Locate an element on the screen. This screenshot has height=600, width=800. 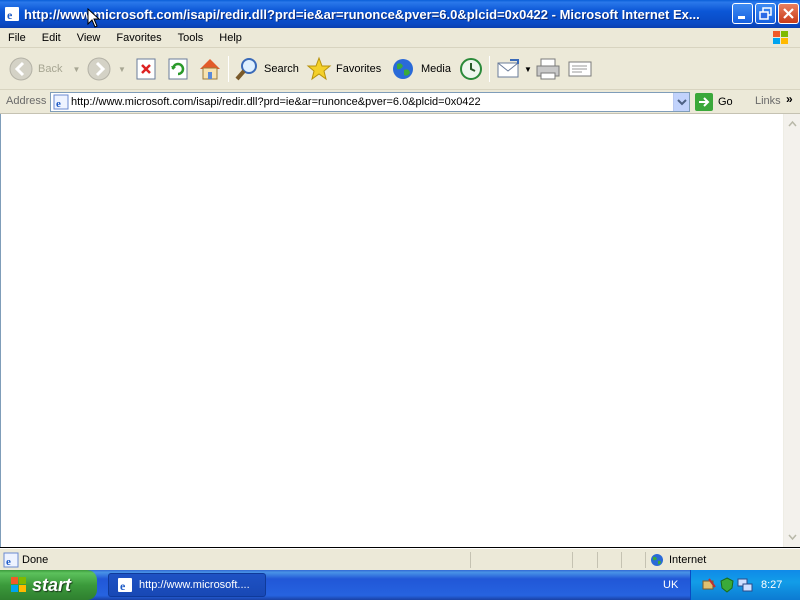
refresh-icon is located at coordinates (178, 69).